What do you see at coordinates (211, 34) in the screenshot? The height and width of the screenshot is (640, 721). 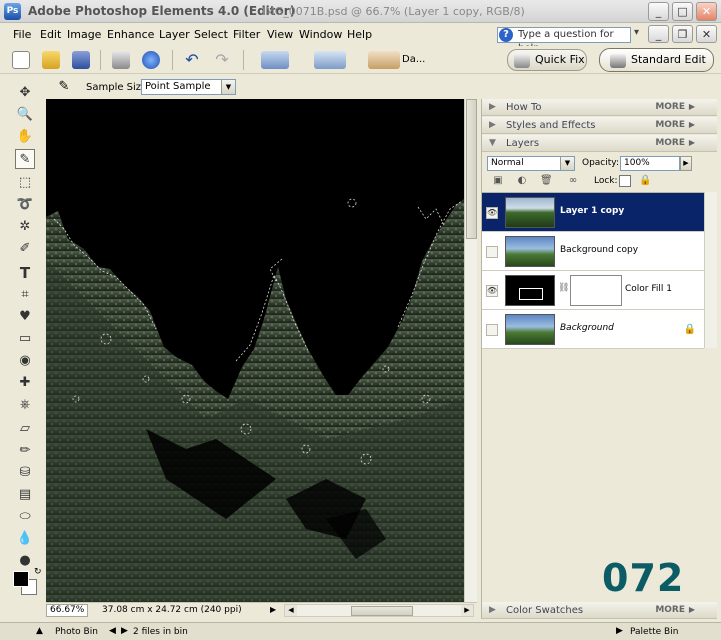 I see `menu-select: Select` at bounding box center [211, 34].